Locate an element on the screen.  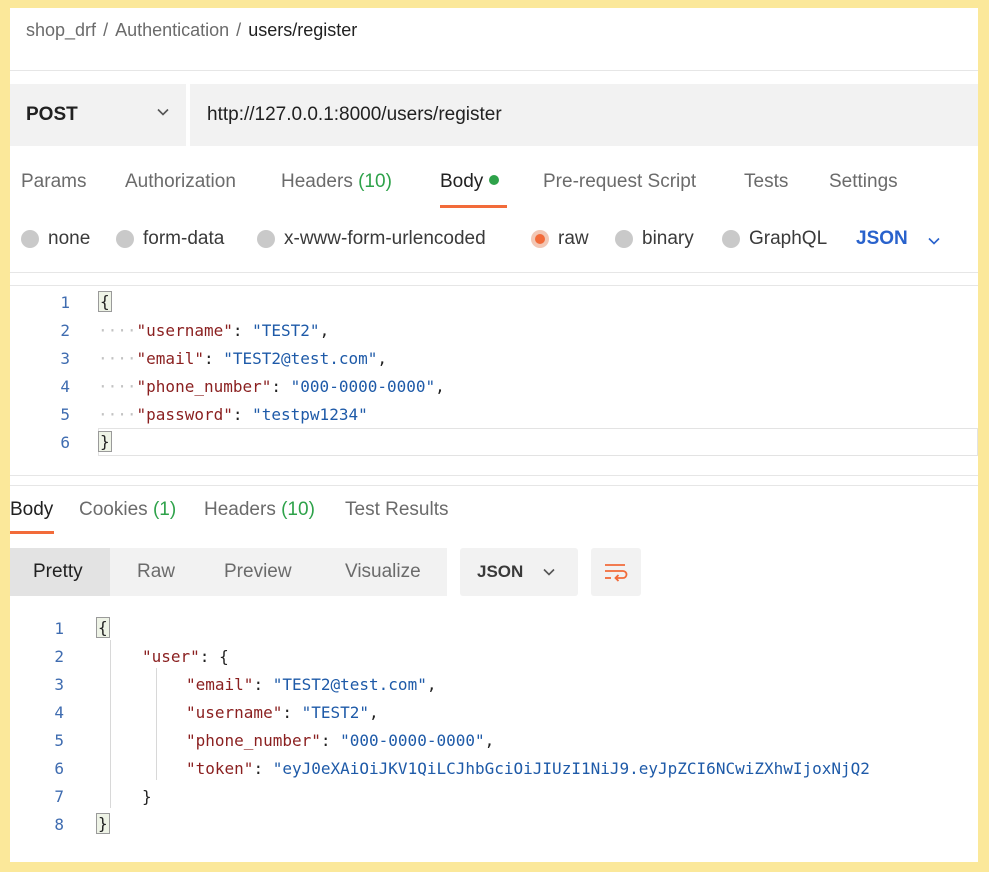
line-number: 7 is located at coordinates (59, 796).